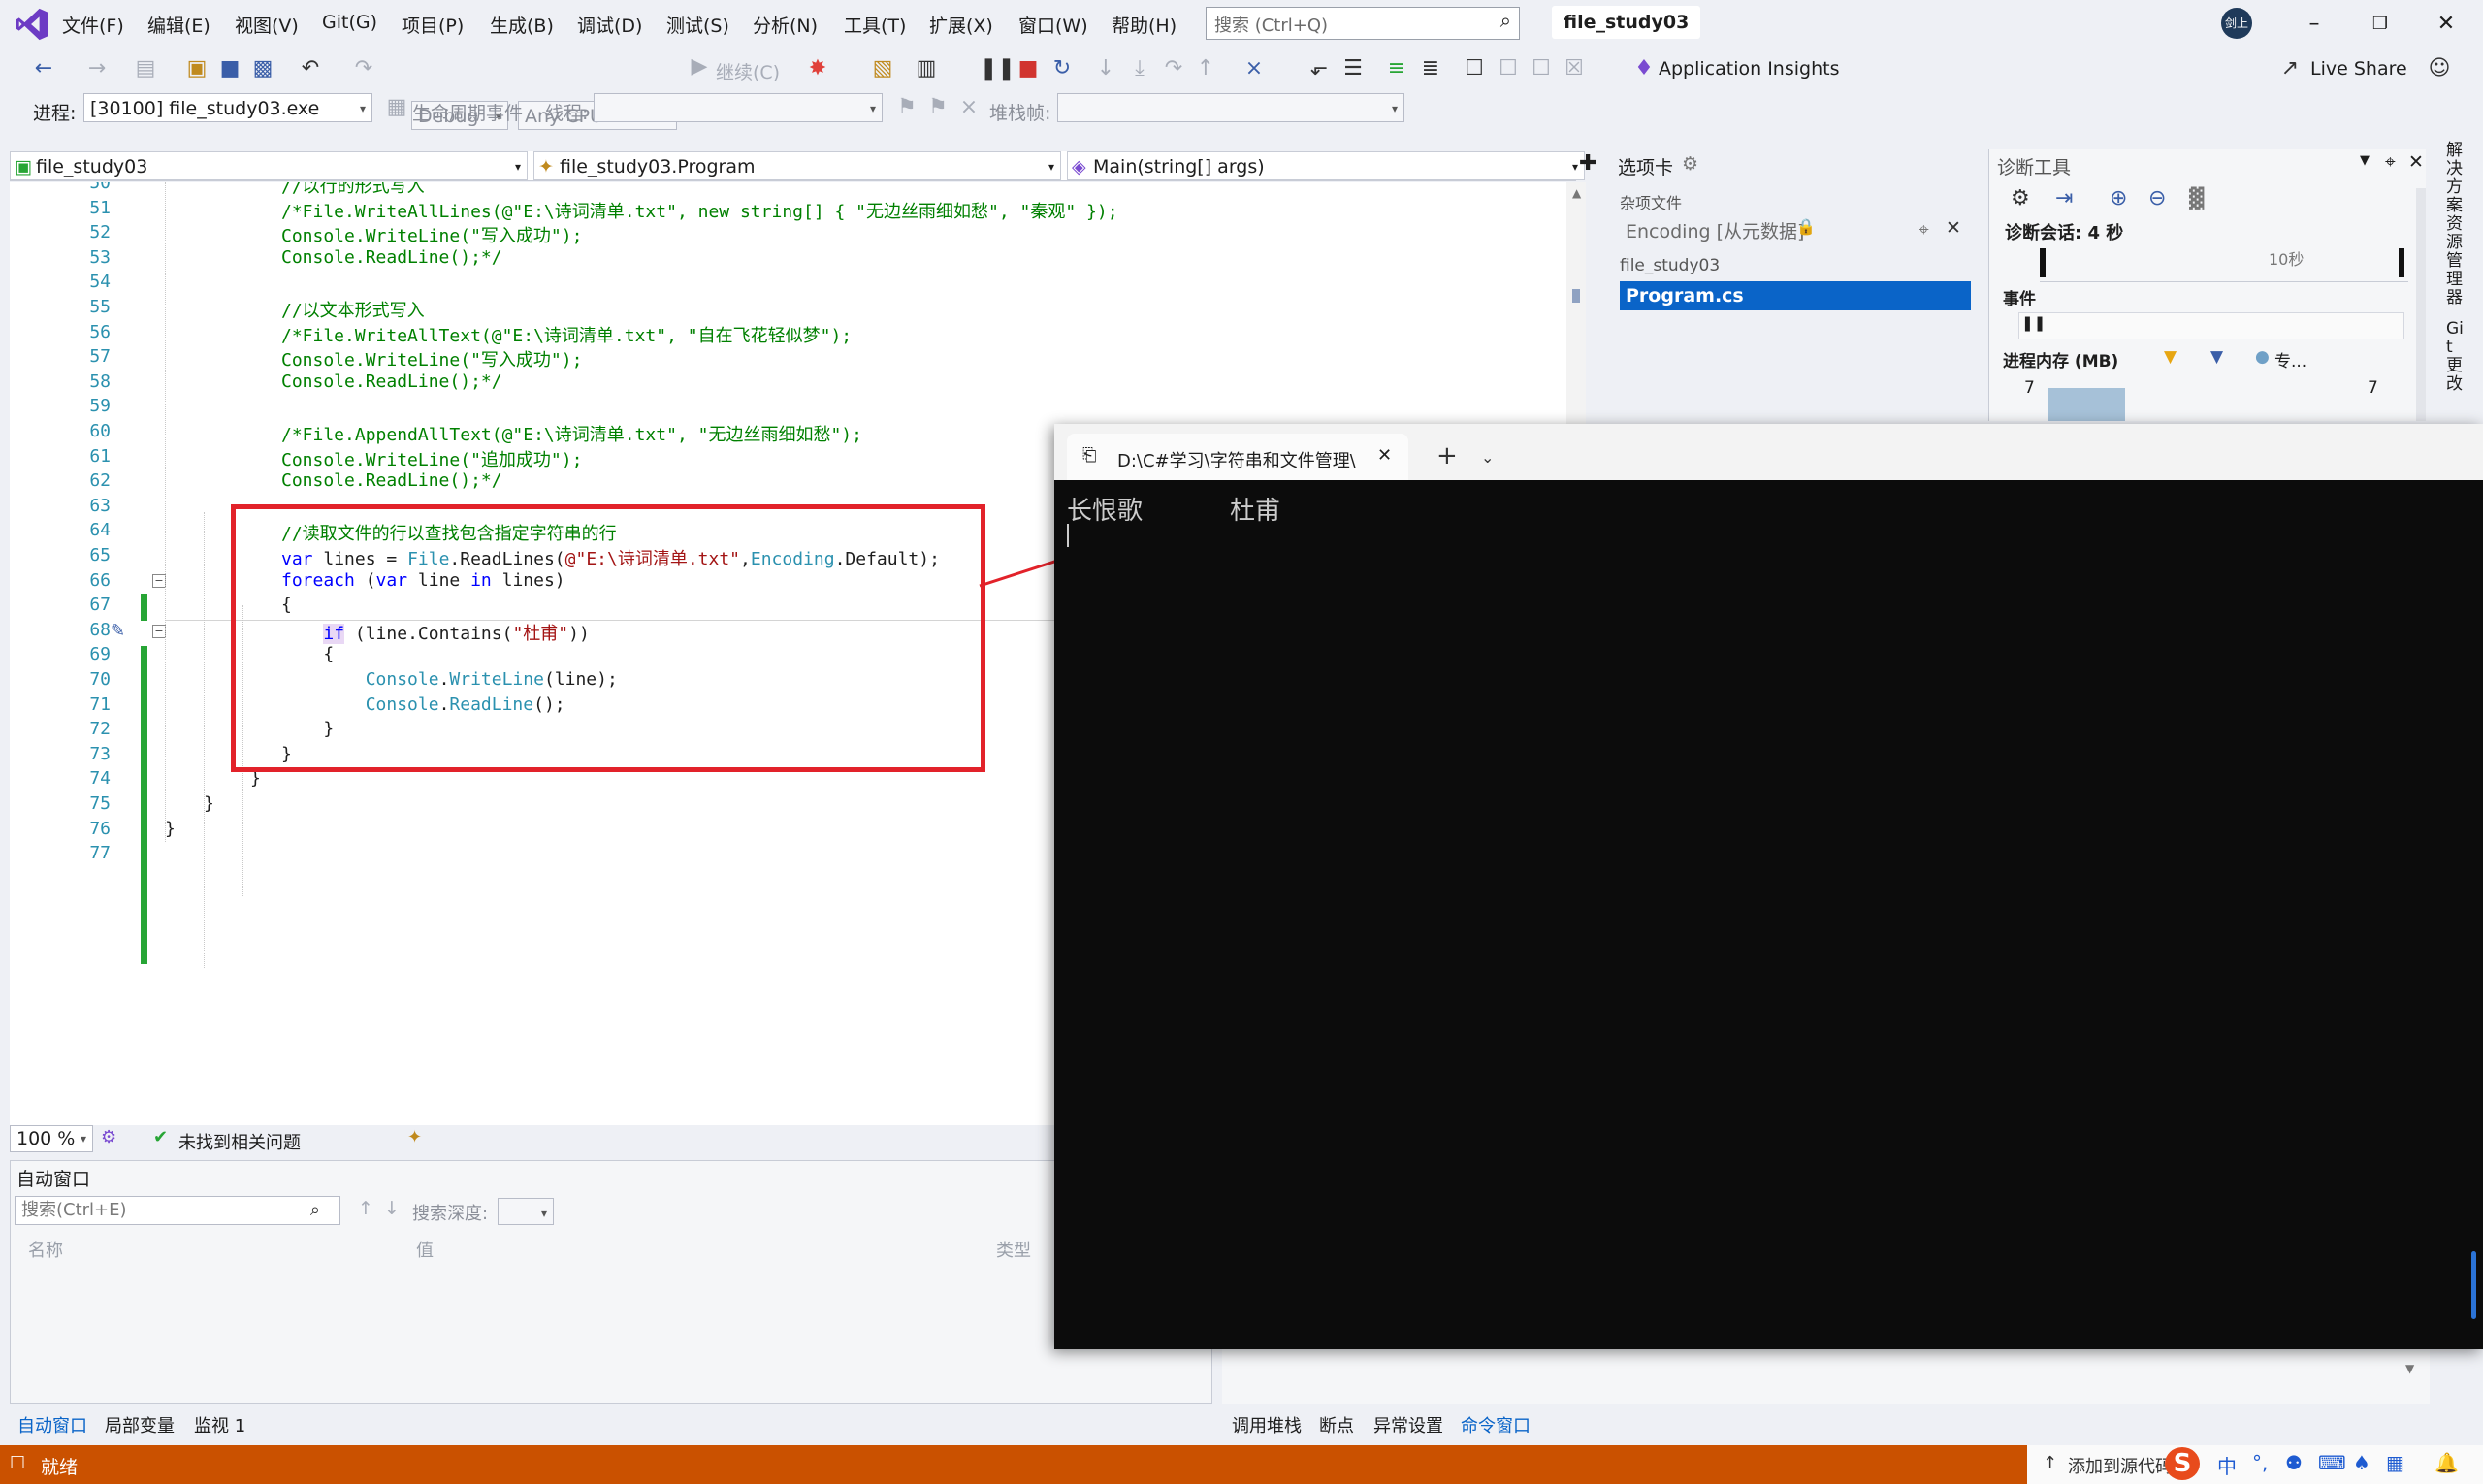 Image resolution: width=2483 pixels, height=1484 pixels. What do you see at coordinates (610, 25) in the screenshot?
I see `menu-item-6: 调试(D)` at bounding box center [610, 25].